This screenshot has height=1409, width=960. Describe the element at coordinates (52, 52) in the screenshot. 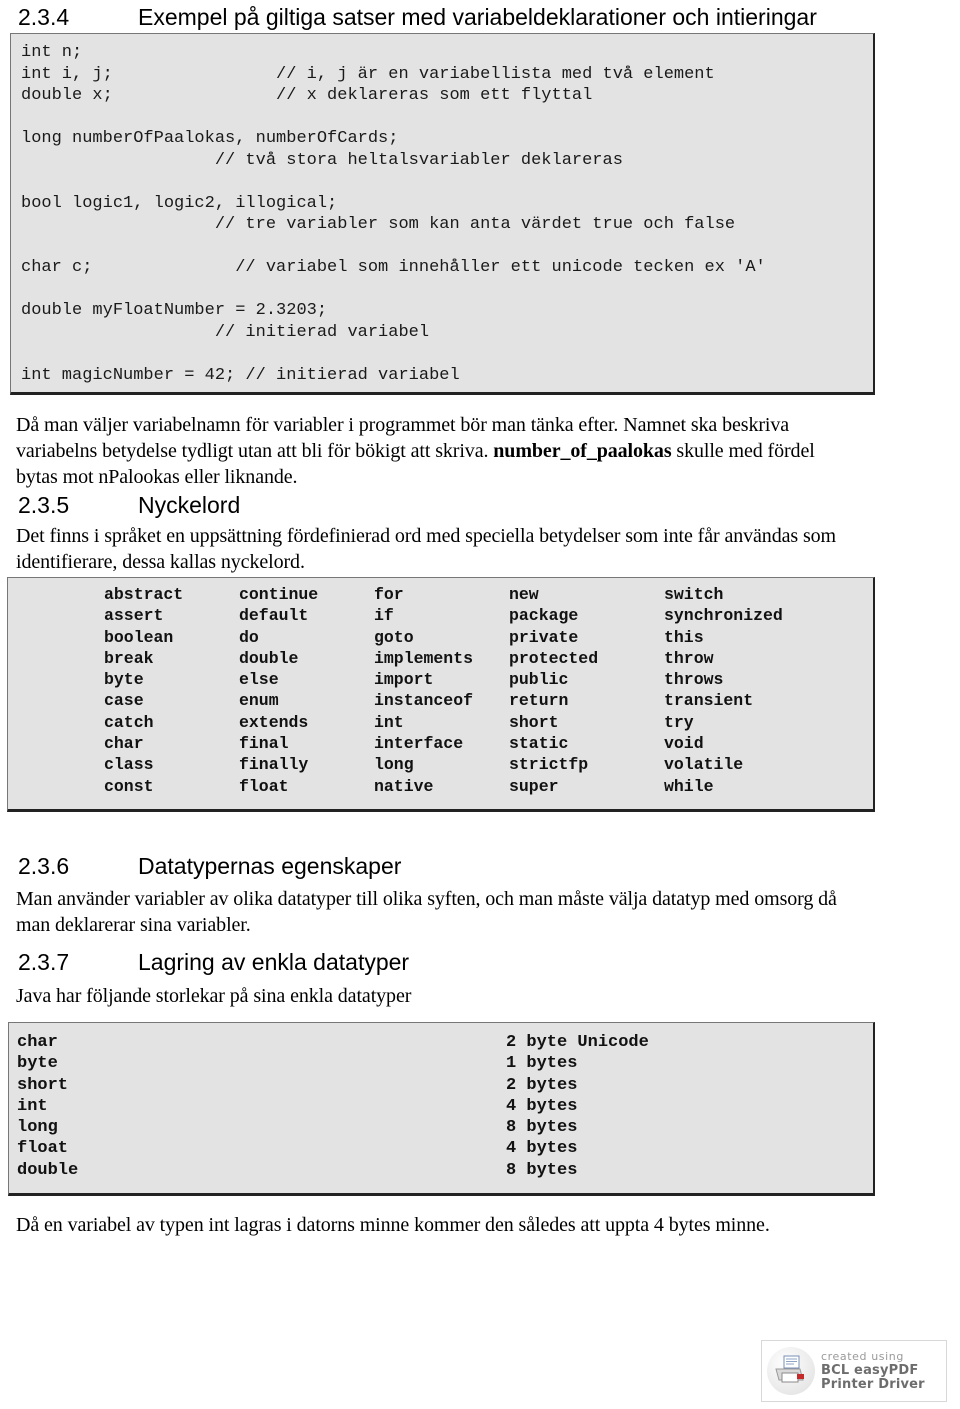

I see `code-line: int n;` at that location.